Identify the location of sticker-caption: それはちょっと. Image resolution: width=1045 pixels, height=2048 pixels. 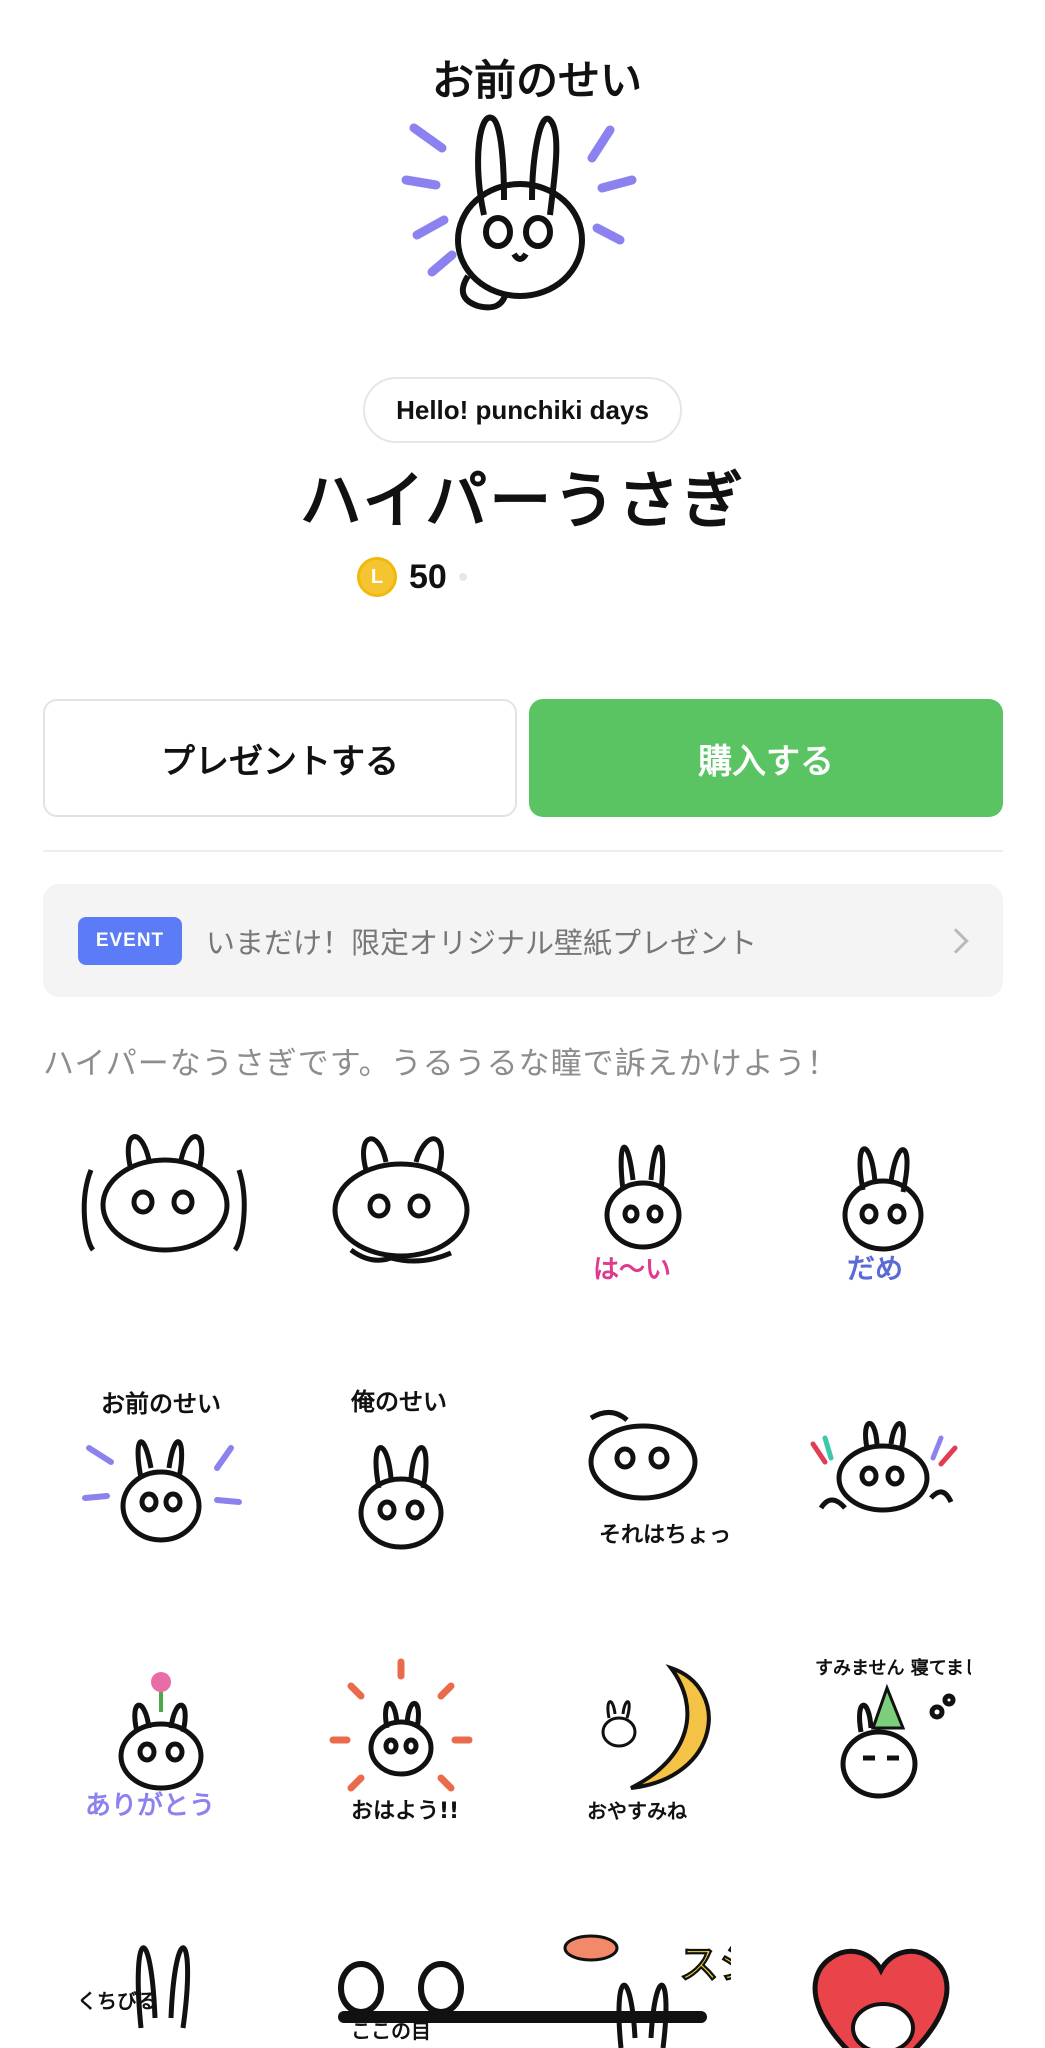
(665, 1535).